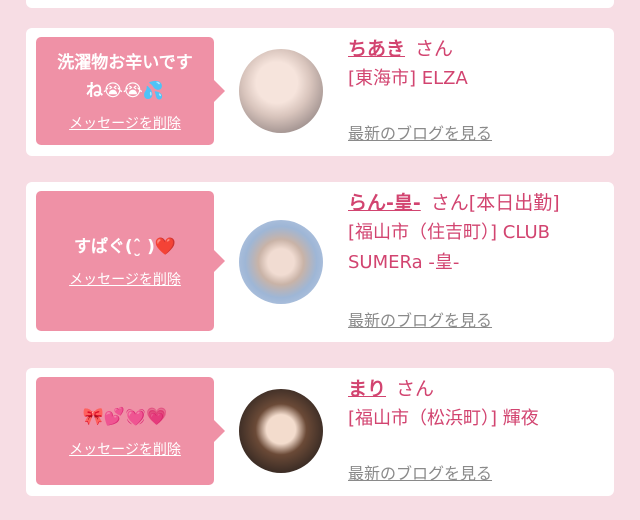 This screenshot has height=520, width=640. What do you see at coordinates (125, 417) in the screenshot?
I see `message-text: 🎀💕💓💗` at bounding box center [125, 417].